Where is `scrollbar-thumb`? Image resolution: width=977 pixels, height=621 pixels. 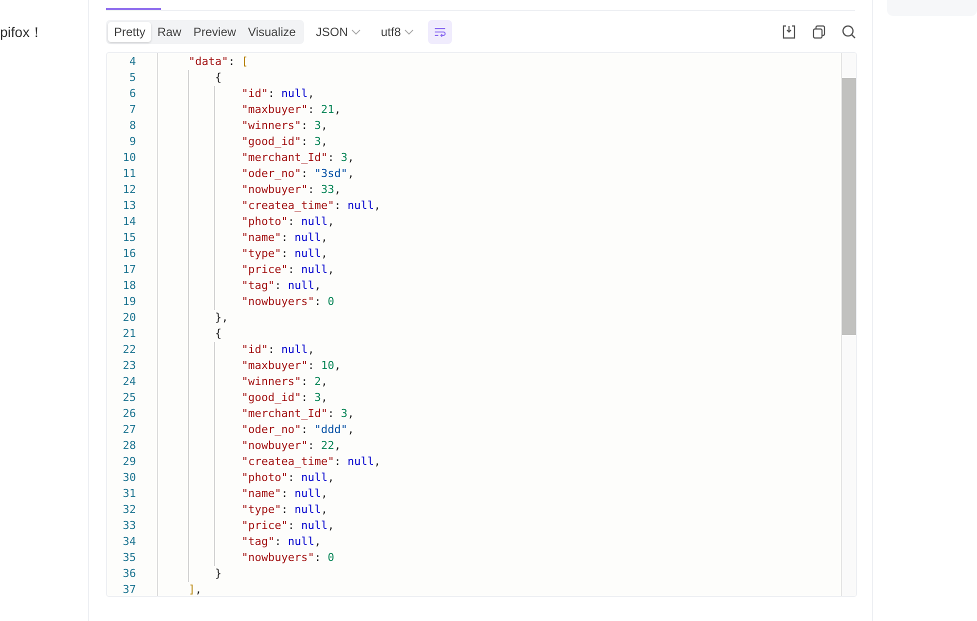 scrollbar-thumb is located at coordinates (849, 206).